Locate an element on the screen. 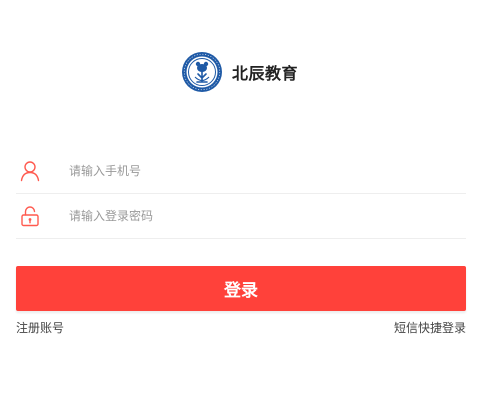 This screenshot has width=488, height=414. password-input is located at coordinates (259, 215).